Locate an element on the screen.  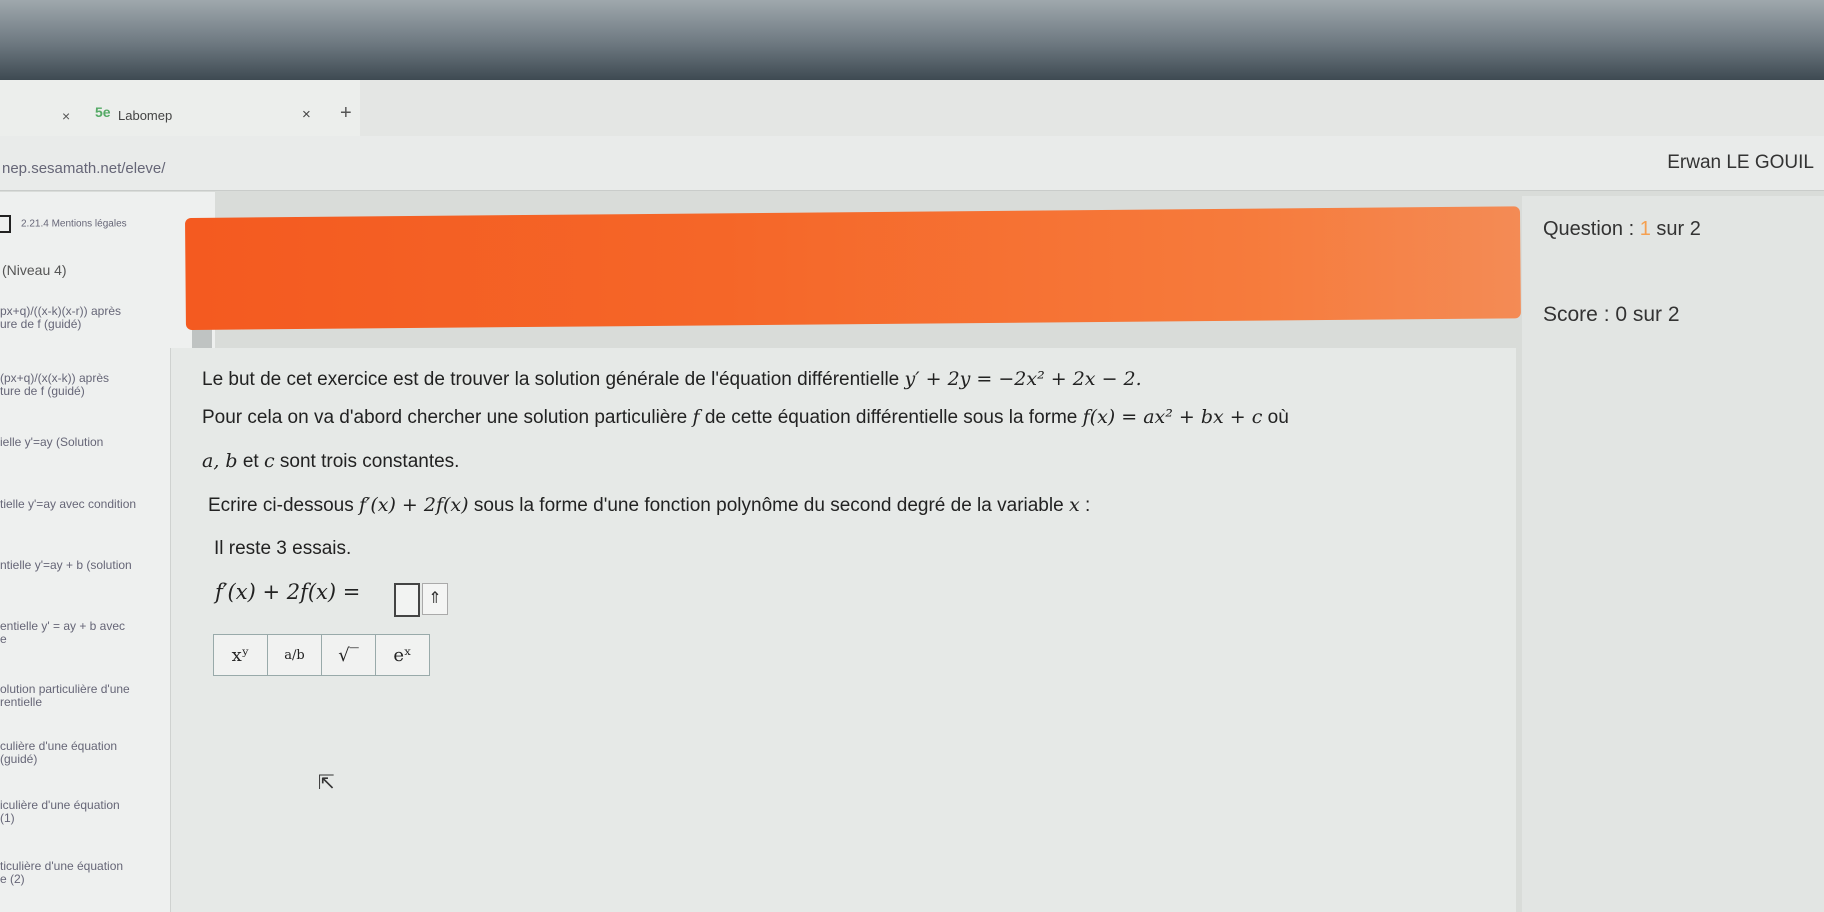
instruction-text: : is located at coordinates (1085, 505).